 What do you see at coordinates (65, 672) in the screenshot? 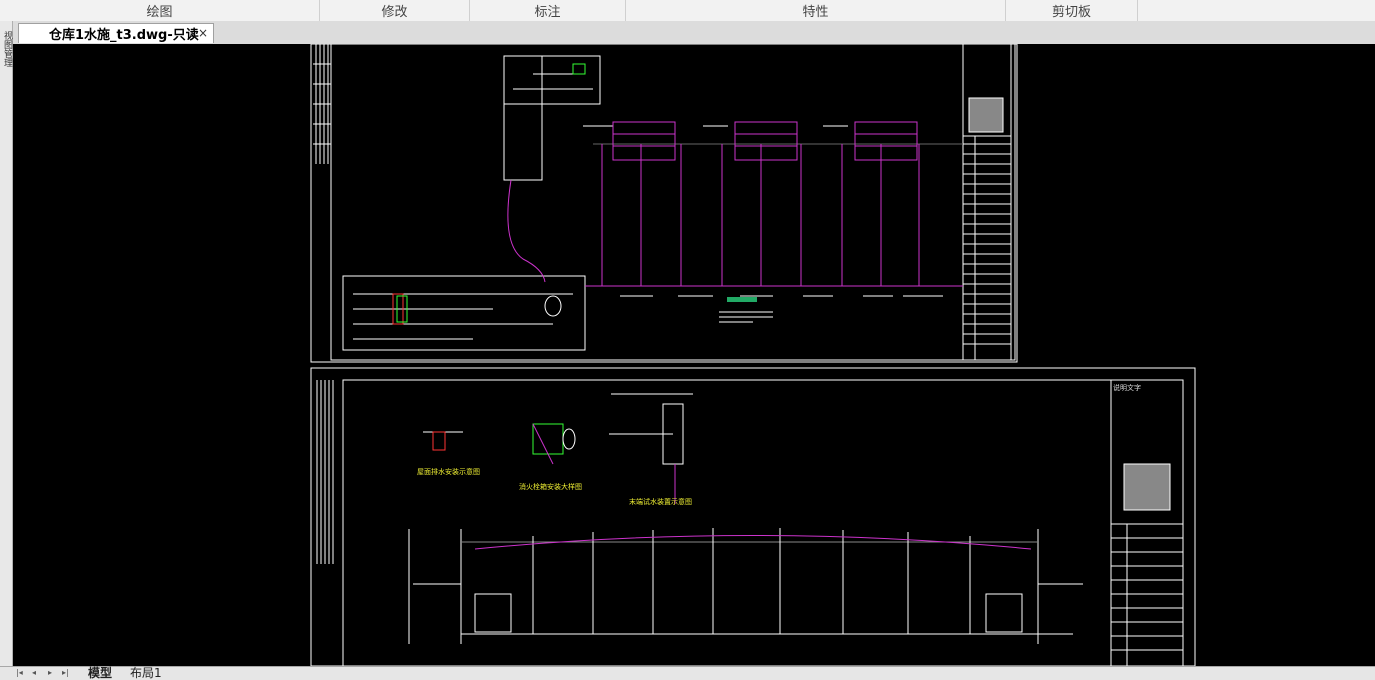
I see `last-layout-button: ▸|` at bounding box center [65, 672].